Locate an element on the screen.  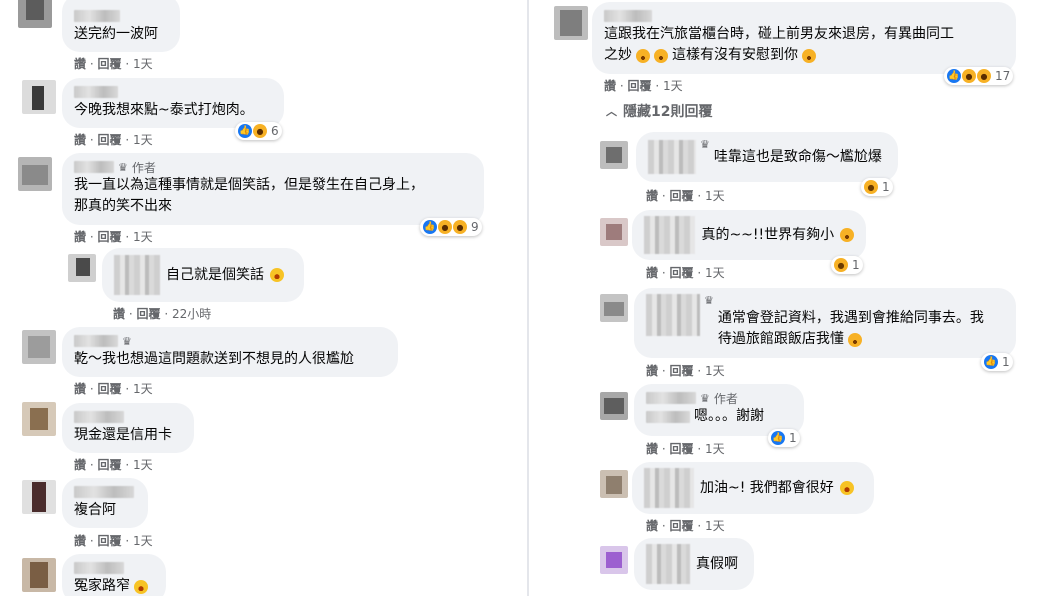
hide-replies-link: ︿ 隱藏12則回覆 is located at coordinates (659, 111).